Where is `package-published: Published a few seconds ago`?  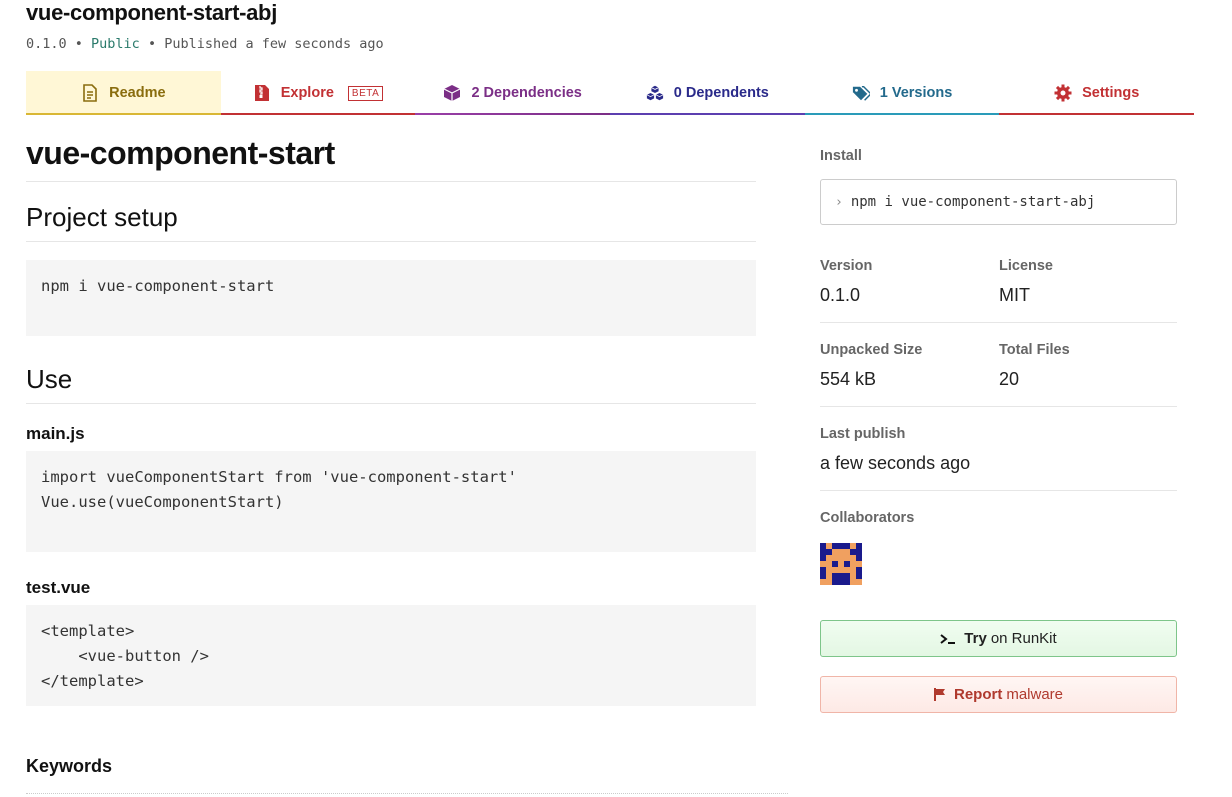 package-published: Published a few seconds ago is located at coordinates (274, 44).